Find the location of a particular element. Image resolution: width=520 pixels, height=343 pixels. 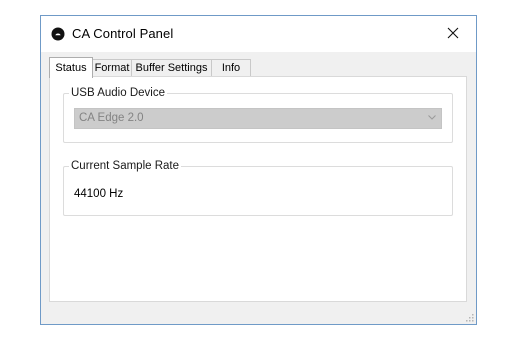

window-title: CA Control Panel is located at coordinates (123, 33).